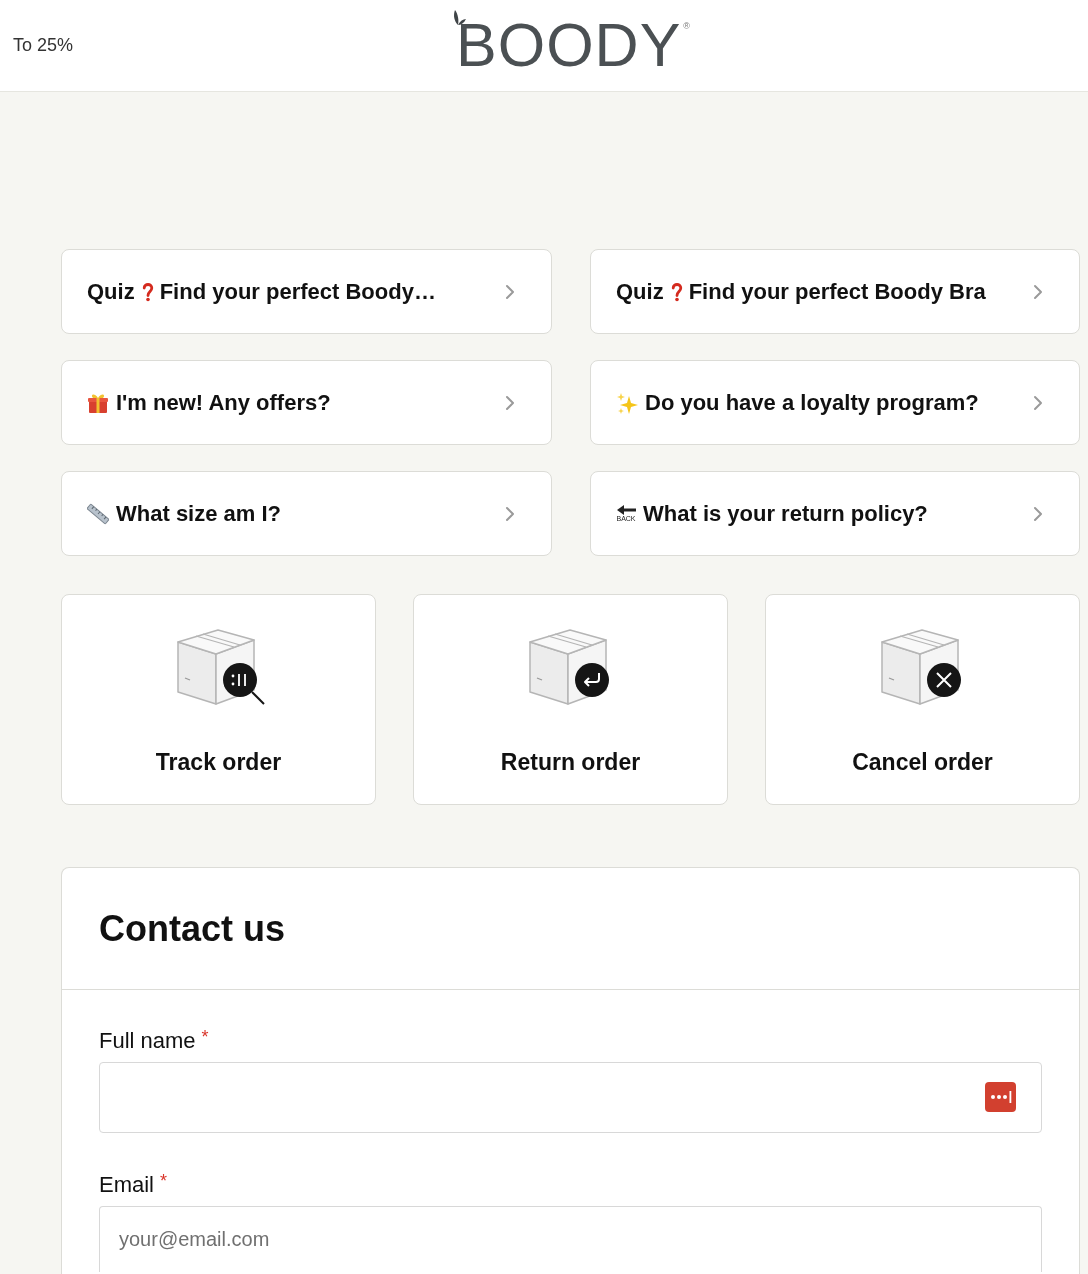 Image resolution: width=1088 pixels, height=1274 pixels. Describe the element at coordinates (570, 1097) in the screenshot. I see `input-field` at that location.